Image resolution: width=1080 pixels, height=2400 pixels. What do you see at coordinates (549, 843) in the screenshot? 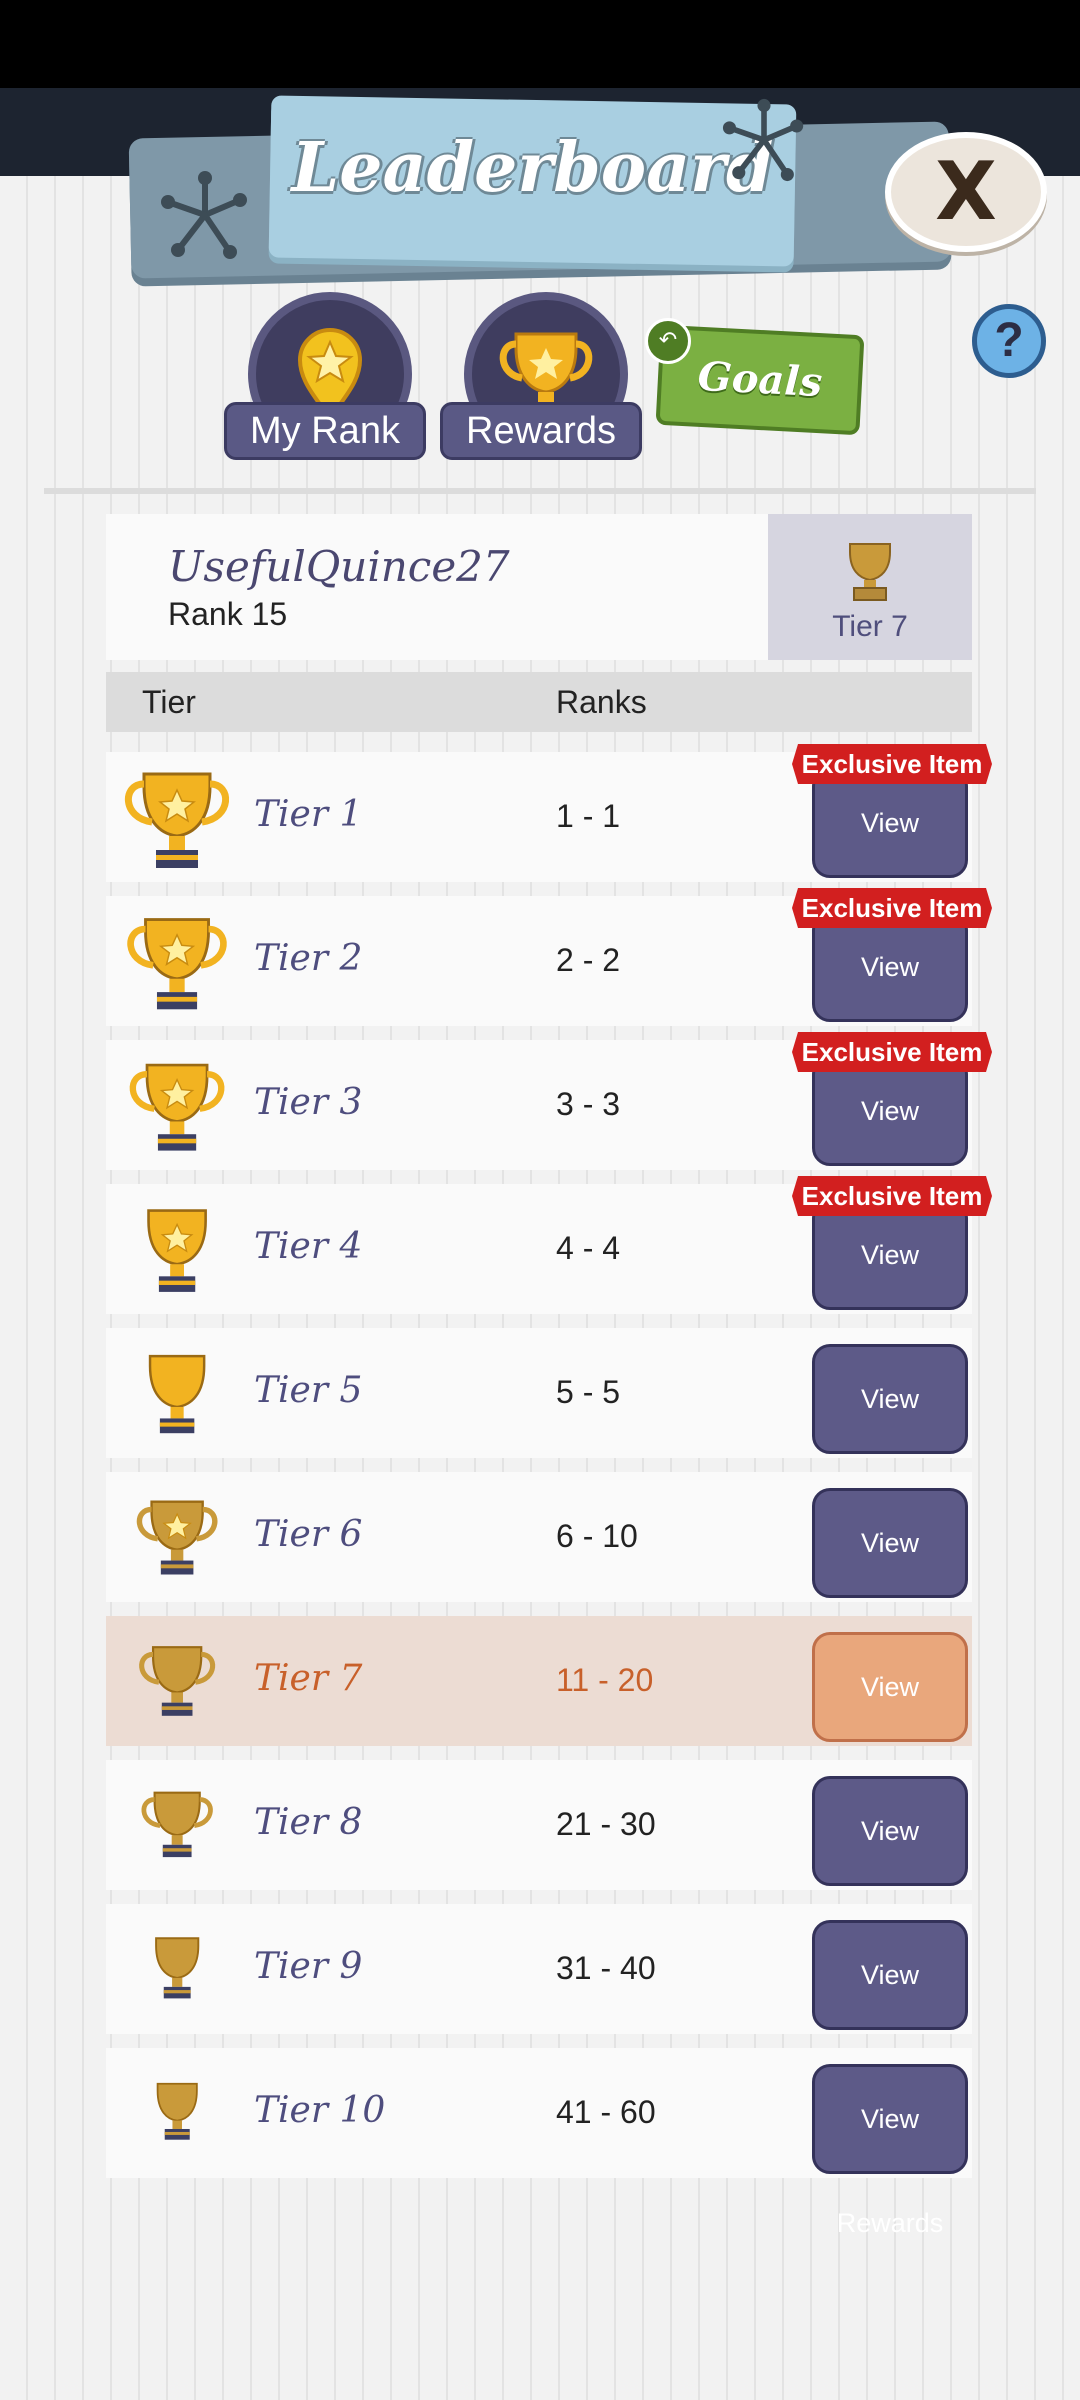
I see `tier-row: Tier 1 1 - 1 View RewardsExclusive Item` at bounding box center [549, 843].